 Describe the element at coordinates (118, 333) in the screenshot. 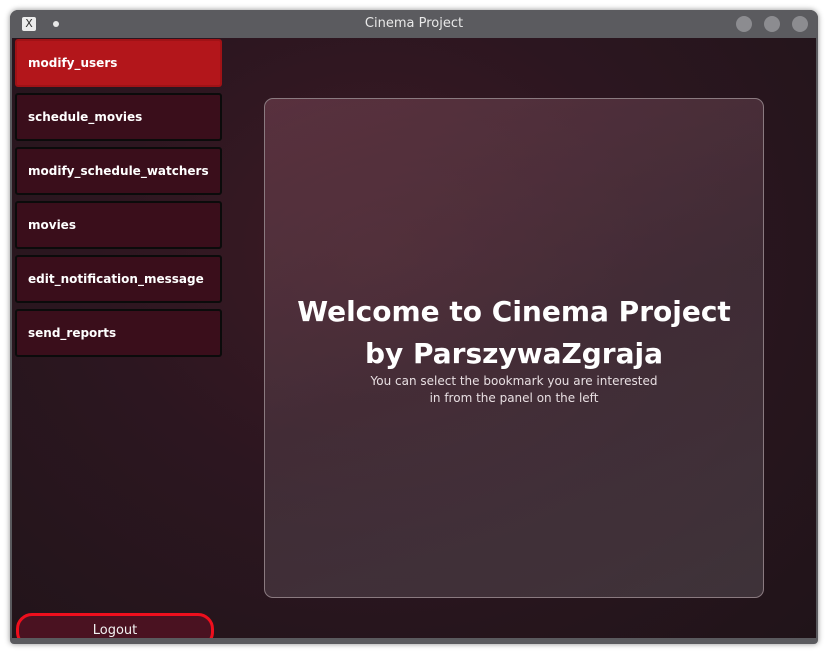

I see `sidebar-item-send-reports: send_reports` at that location.